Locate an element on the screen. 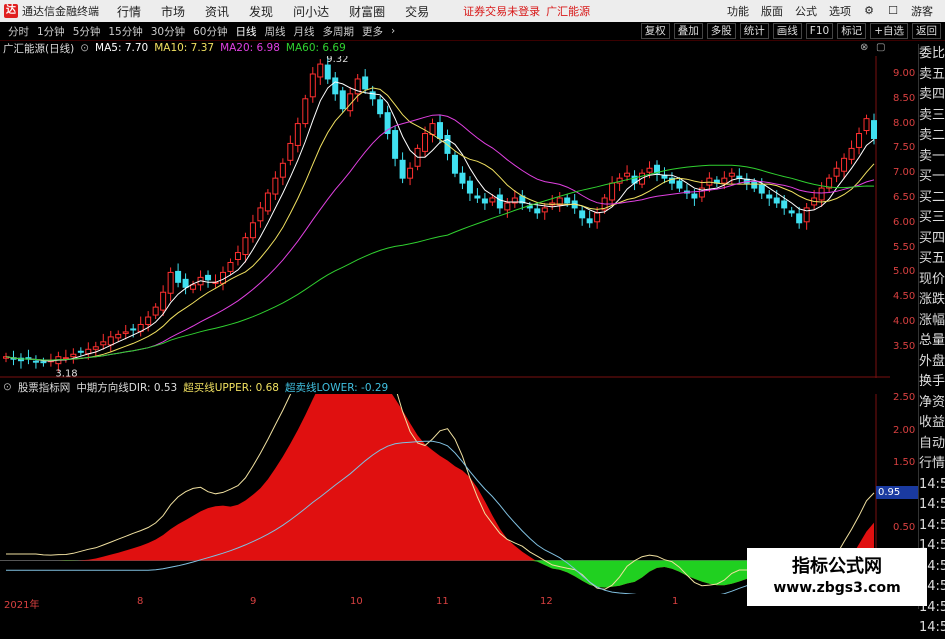 The image size is (945, 639). period-fenshi: 分时 is located at coordinates (18, 31).